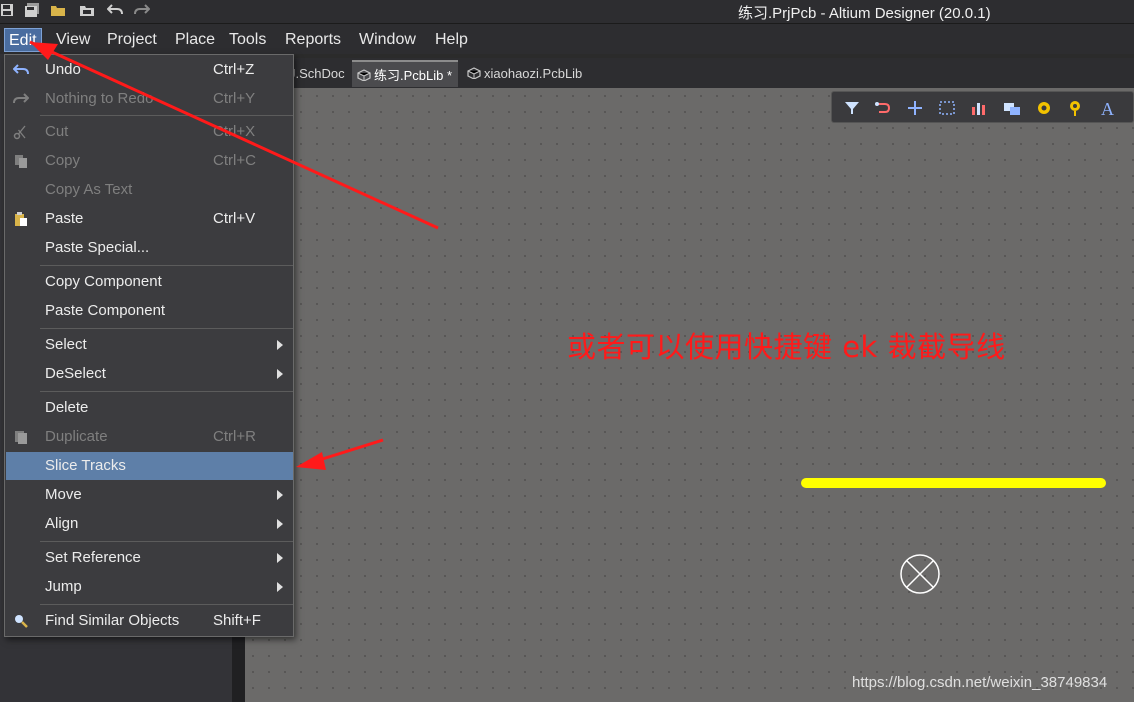 The height and width of the screenshot is (702, 1134). I want to click on menu-item-set-reference: Set Reference, so click(149, 558).